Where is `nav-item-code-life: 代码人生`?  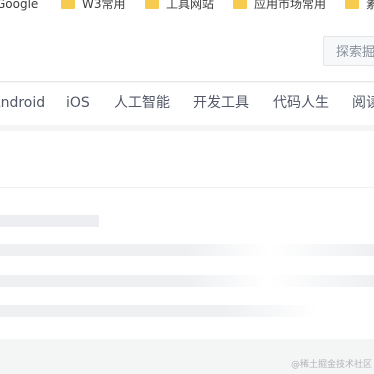 nav-item-code-life: 代码人生 is located at coordinates (301, 103).